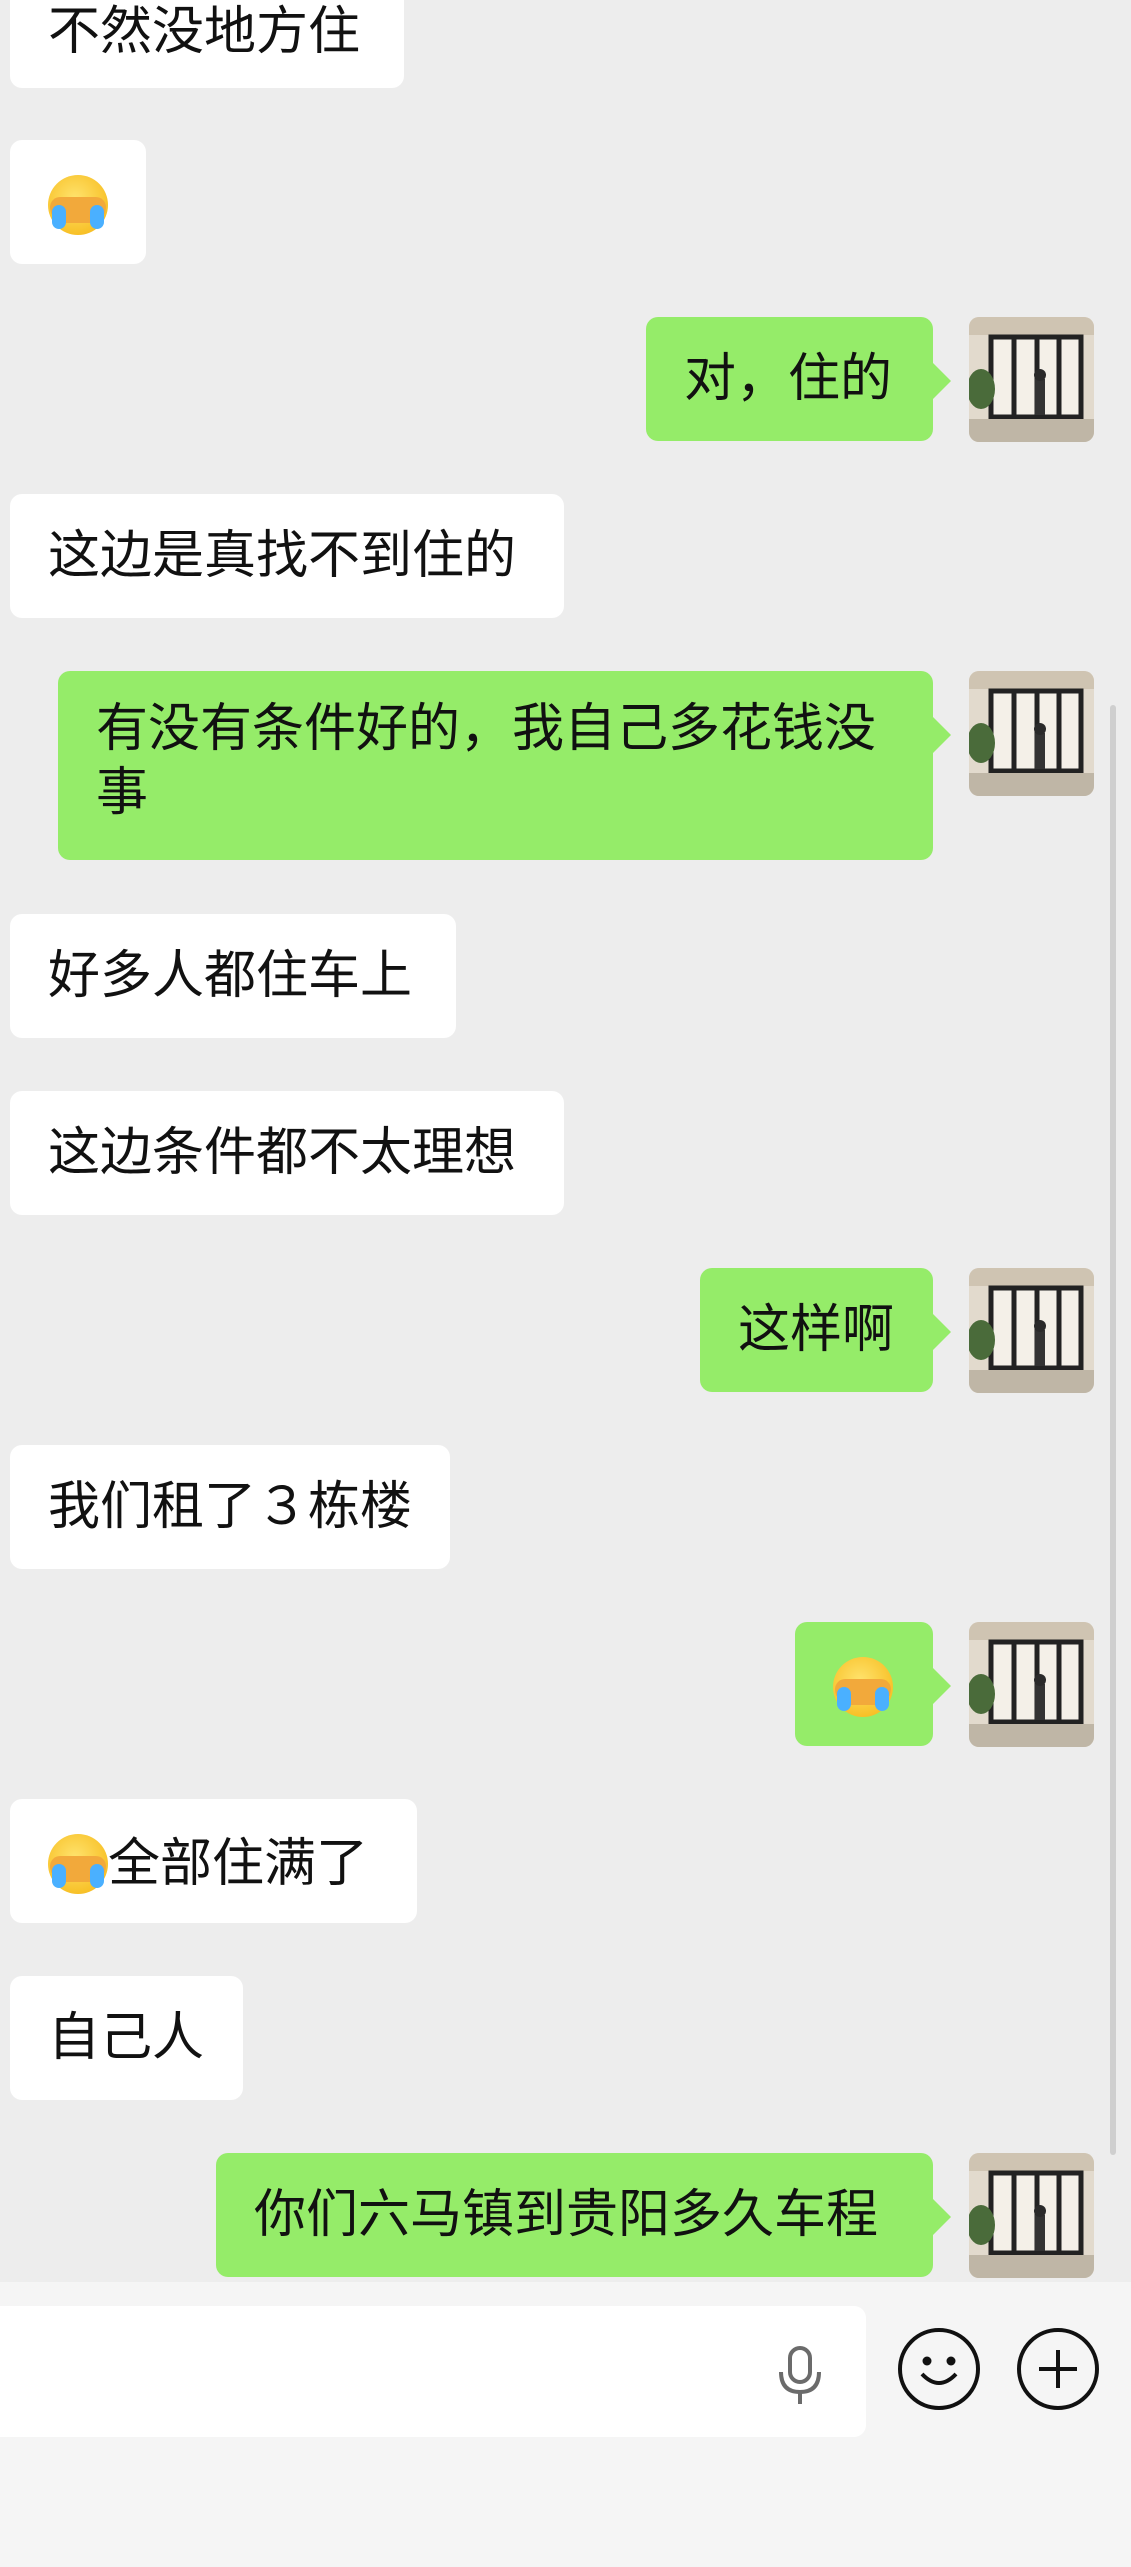 Image resolution: width=1131 pixels, height=2567 pixels. What do you see at coordinates (486, 761) in the screenshot?
I see `message-text: 有没有条件好的，我自己多花钱没事` at bounding box center [486, 761].